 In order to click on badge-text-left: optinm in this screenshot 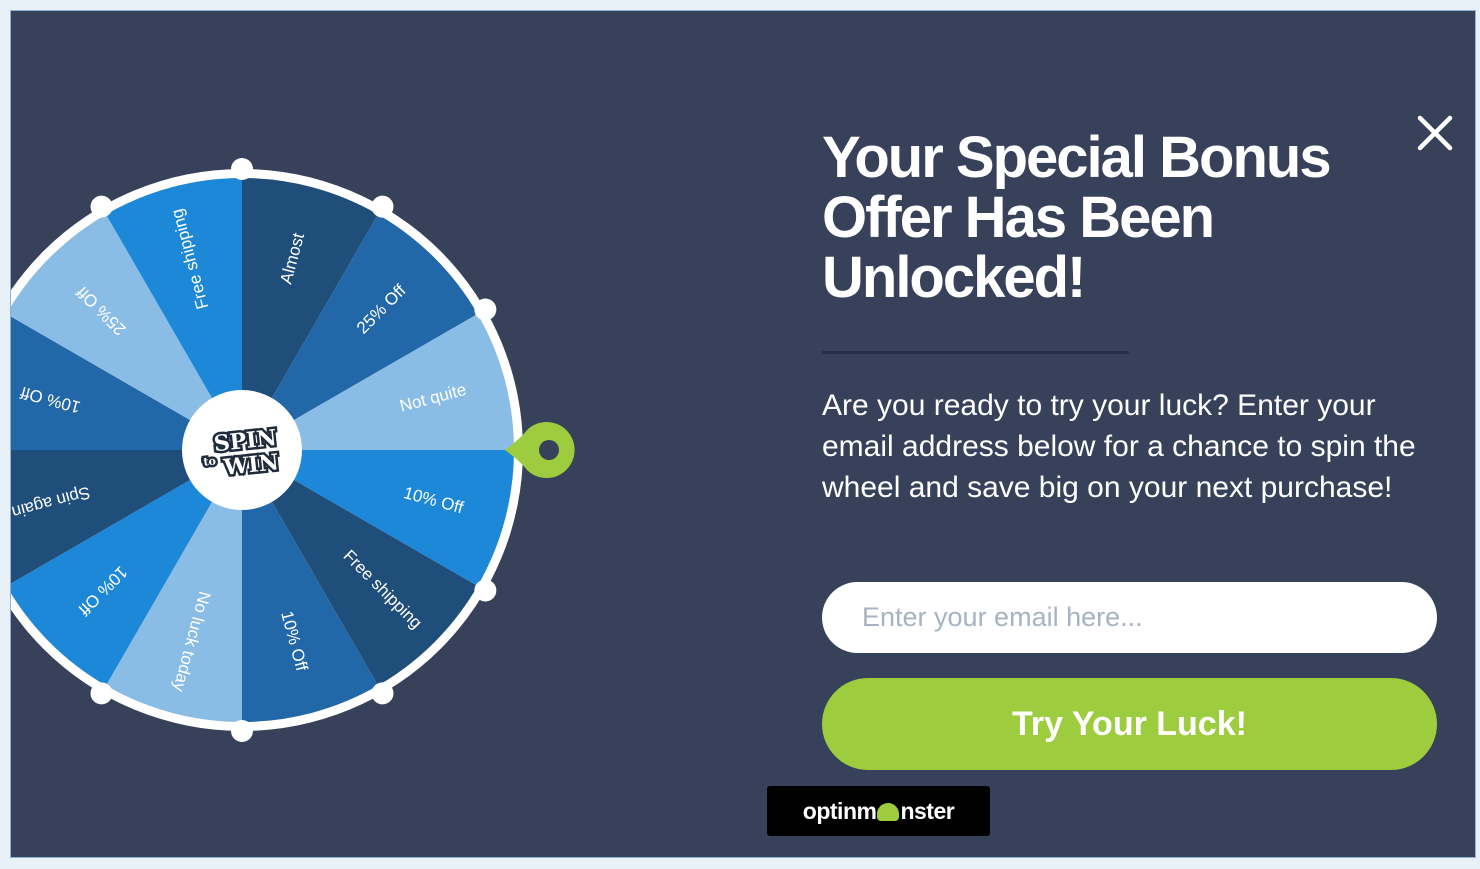, I will do `click(839, 810)`.